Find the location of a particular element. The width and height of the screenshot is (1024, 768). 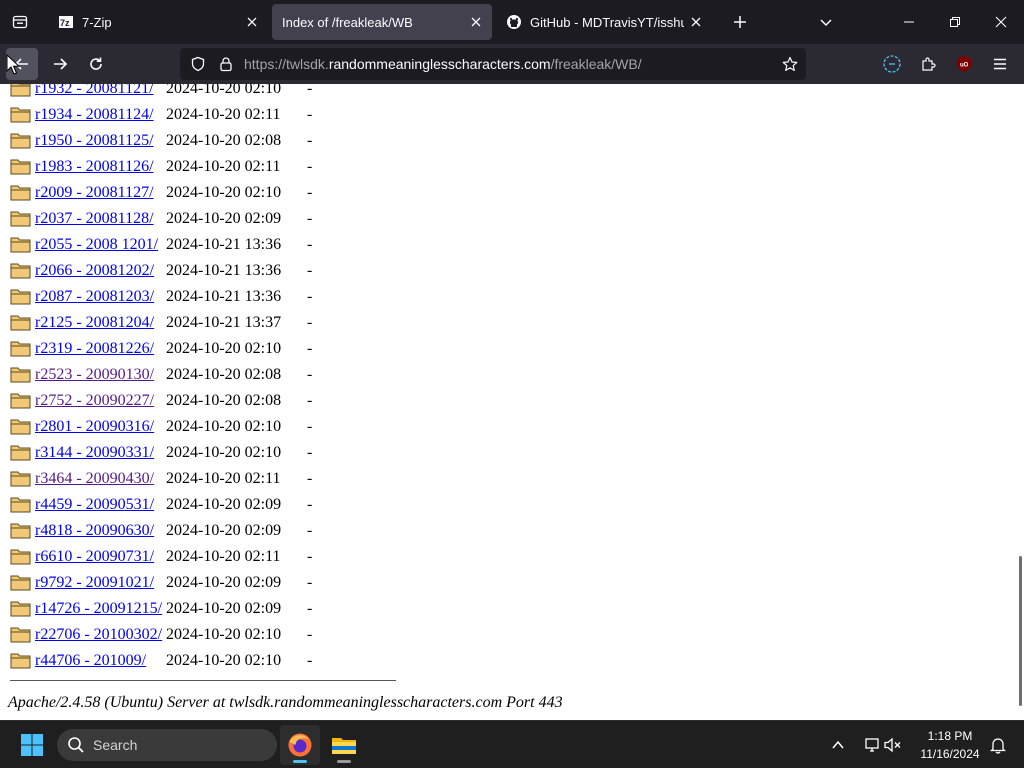

url-scheme: https://twlsdk. is located at coordinates (286, 64).